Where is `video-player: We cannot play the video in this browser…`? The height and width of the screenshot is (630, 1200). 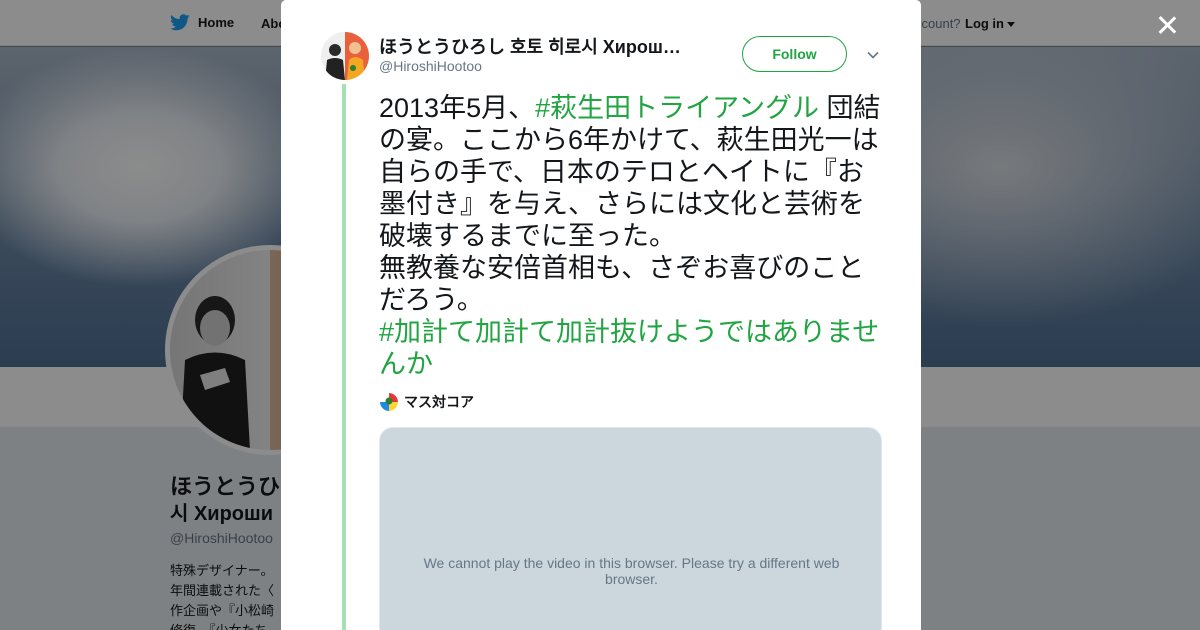 video-player: We cannot play the video in this browser… is located at coordinates (630, 528).